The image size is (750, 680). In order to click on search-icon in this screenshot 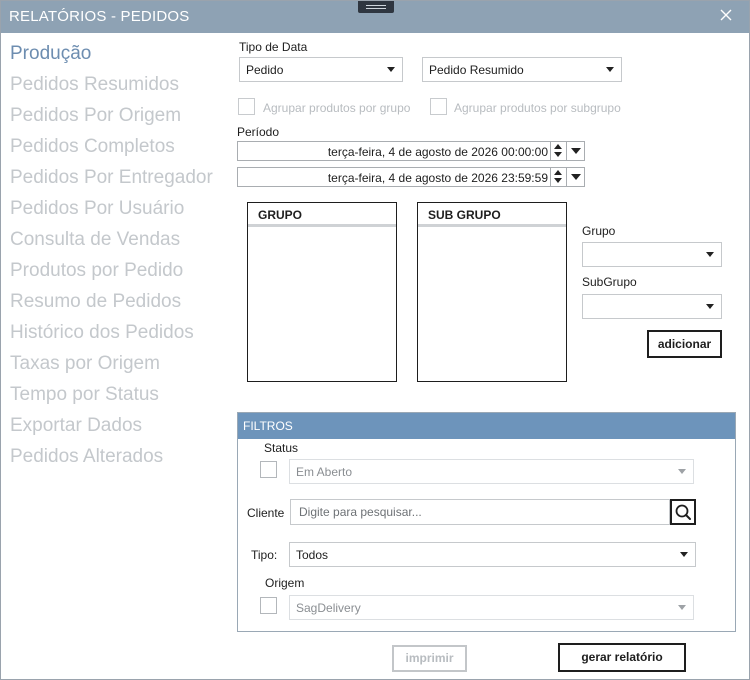, I will do `click(683, 512)`.